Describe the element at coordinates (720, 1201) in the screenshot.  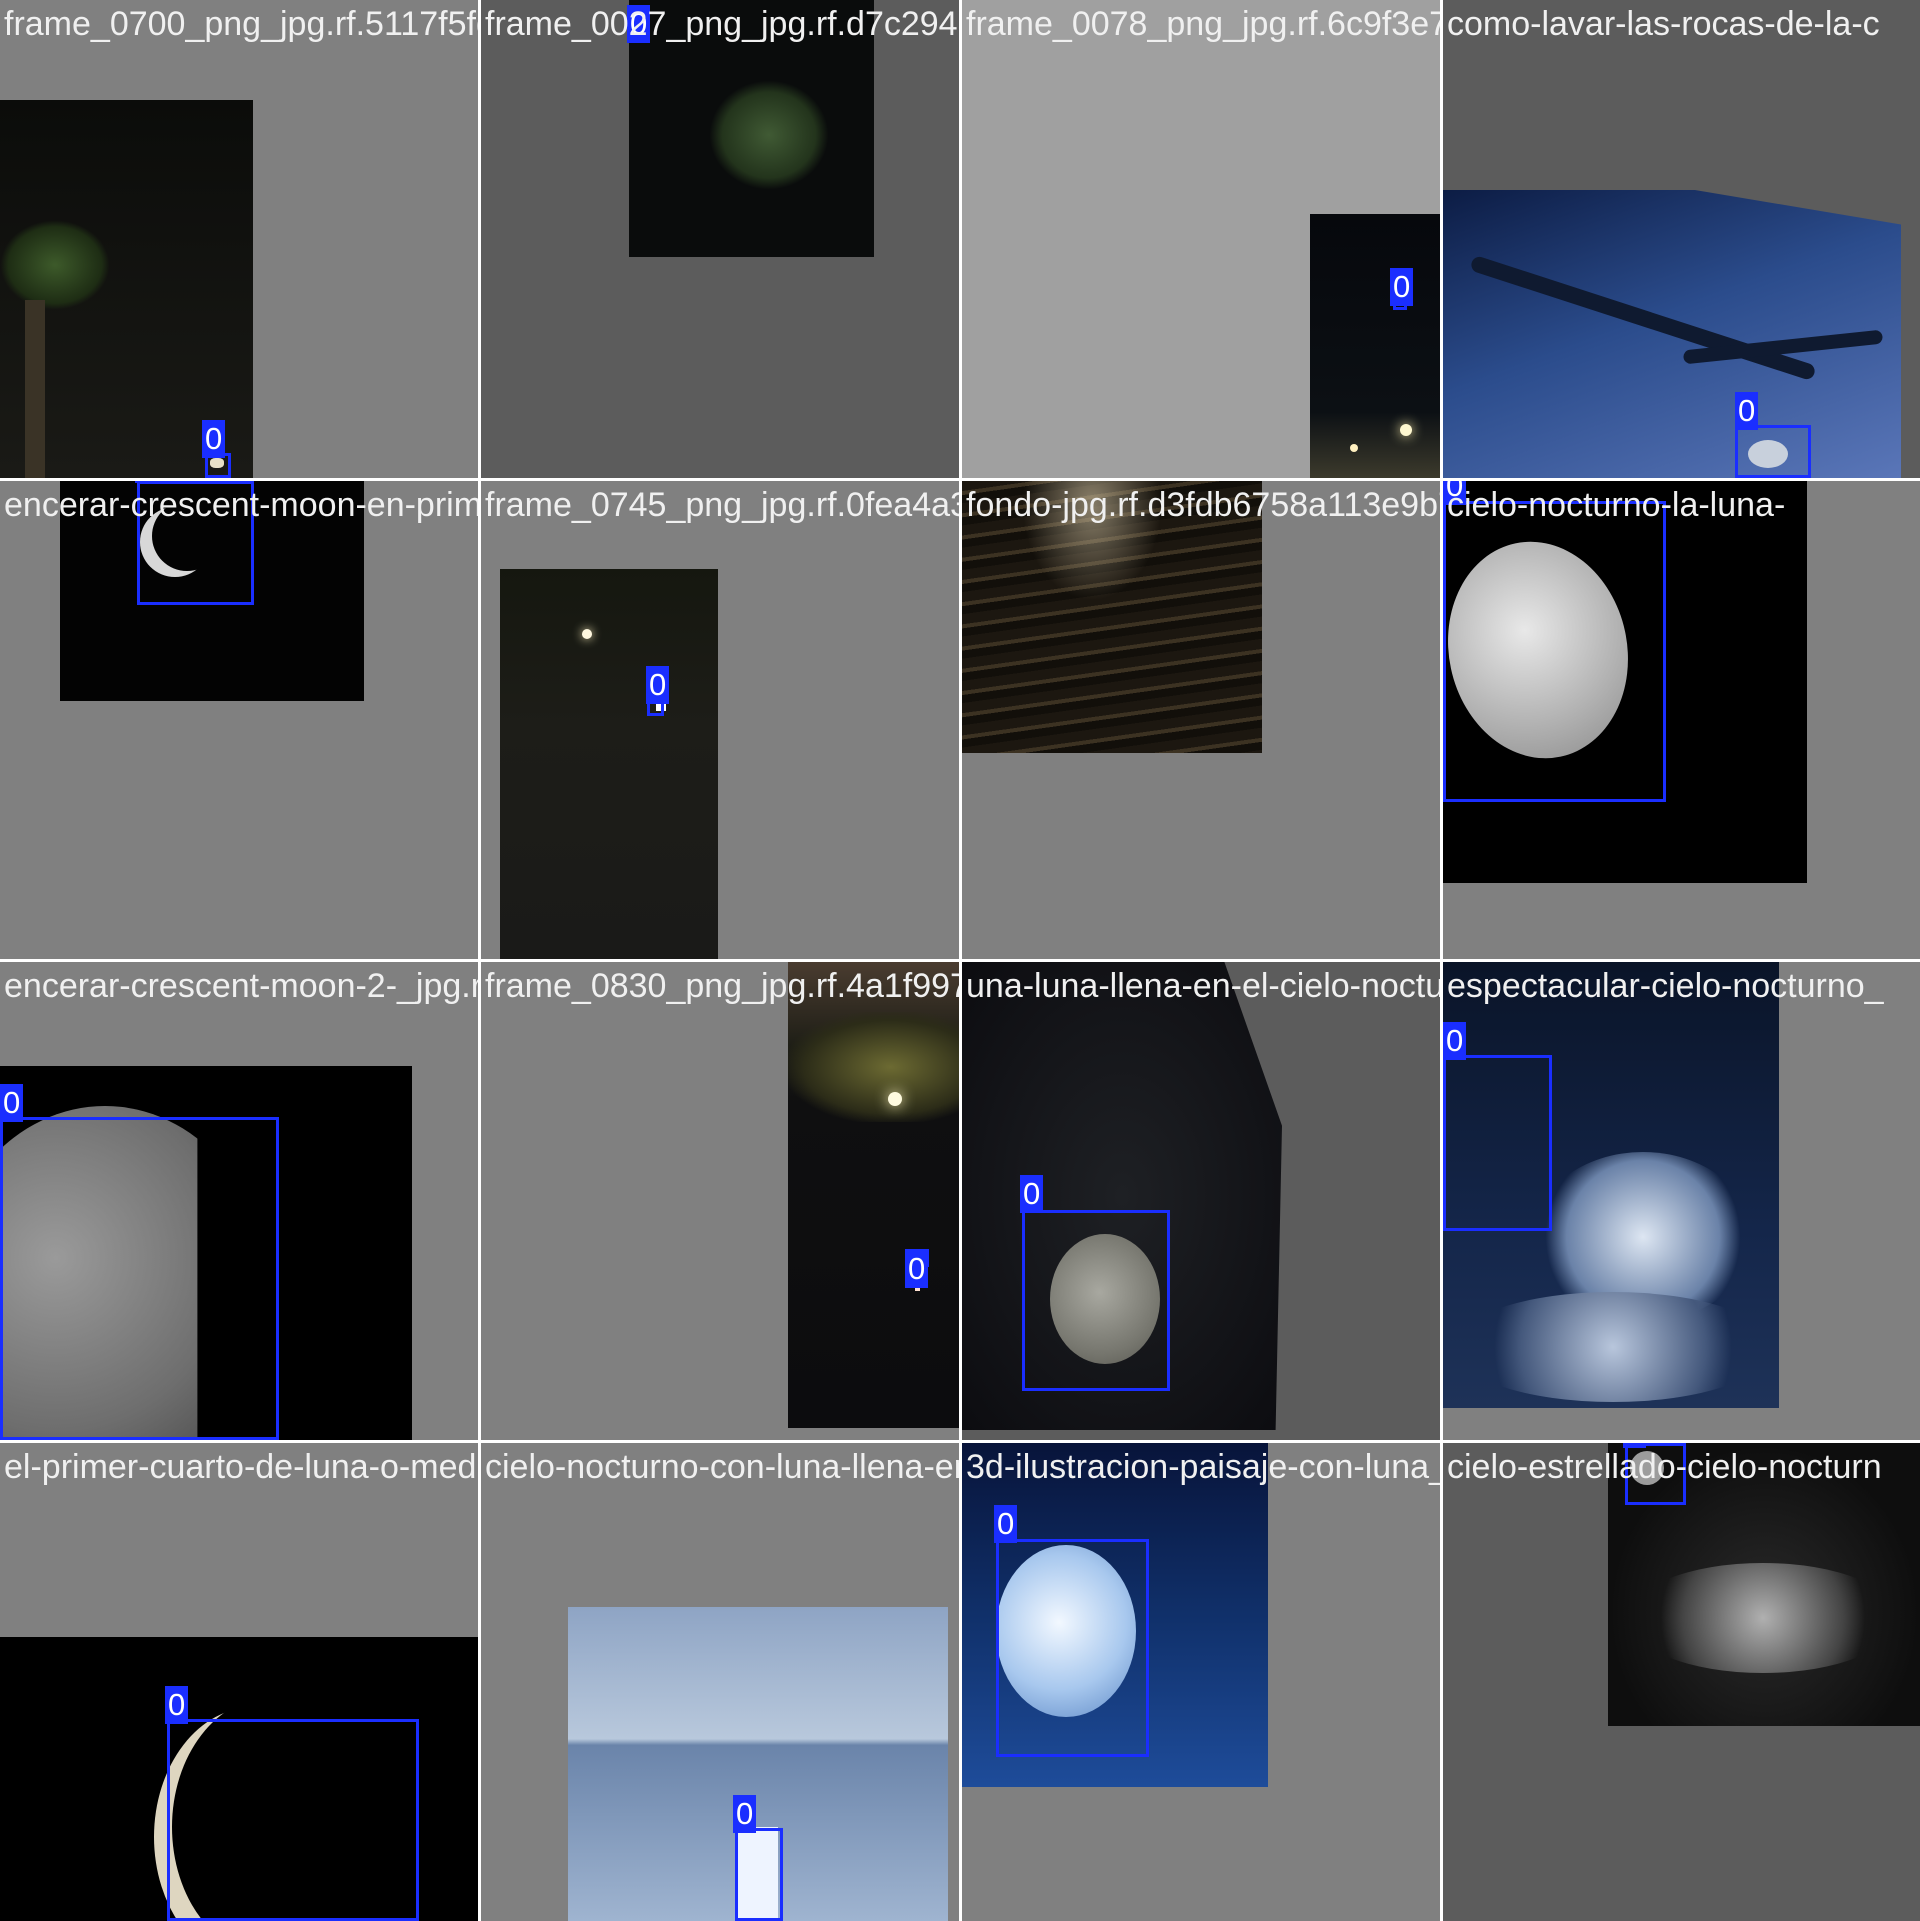
I see `tile: 0 frame_0830_png_jpg.rf.4a1f997edee59b9d` at that location.